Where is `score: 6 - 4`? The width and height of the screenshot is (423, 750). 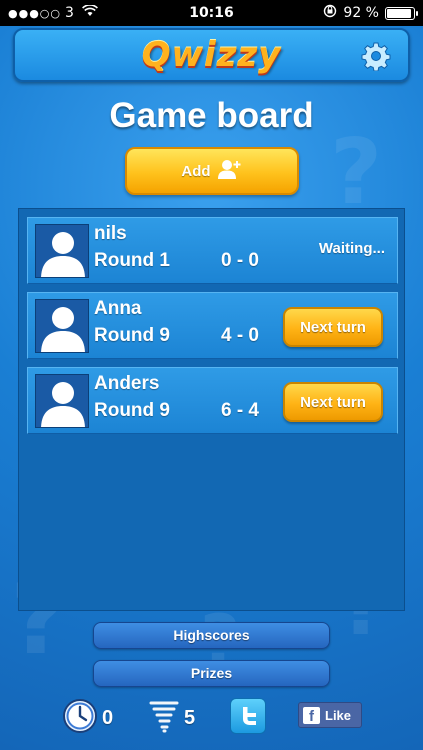
score: 6 - 4 is located at coordinates (240, 410).